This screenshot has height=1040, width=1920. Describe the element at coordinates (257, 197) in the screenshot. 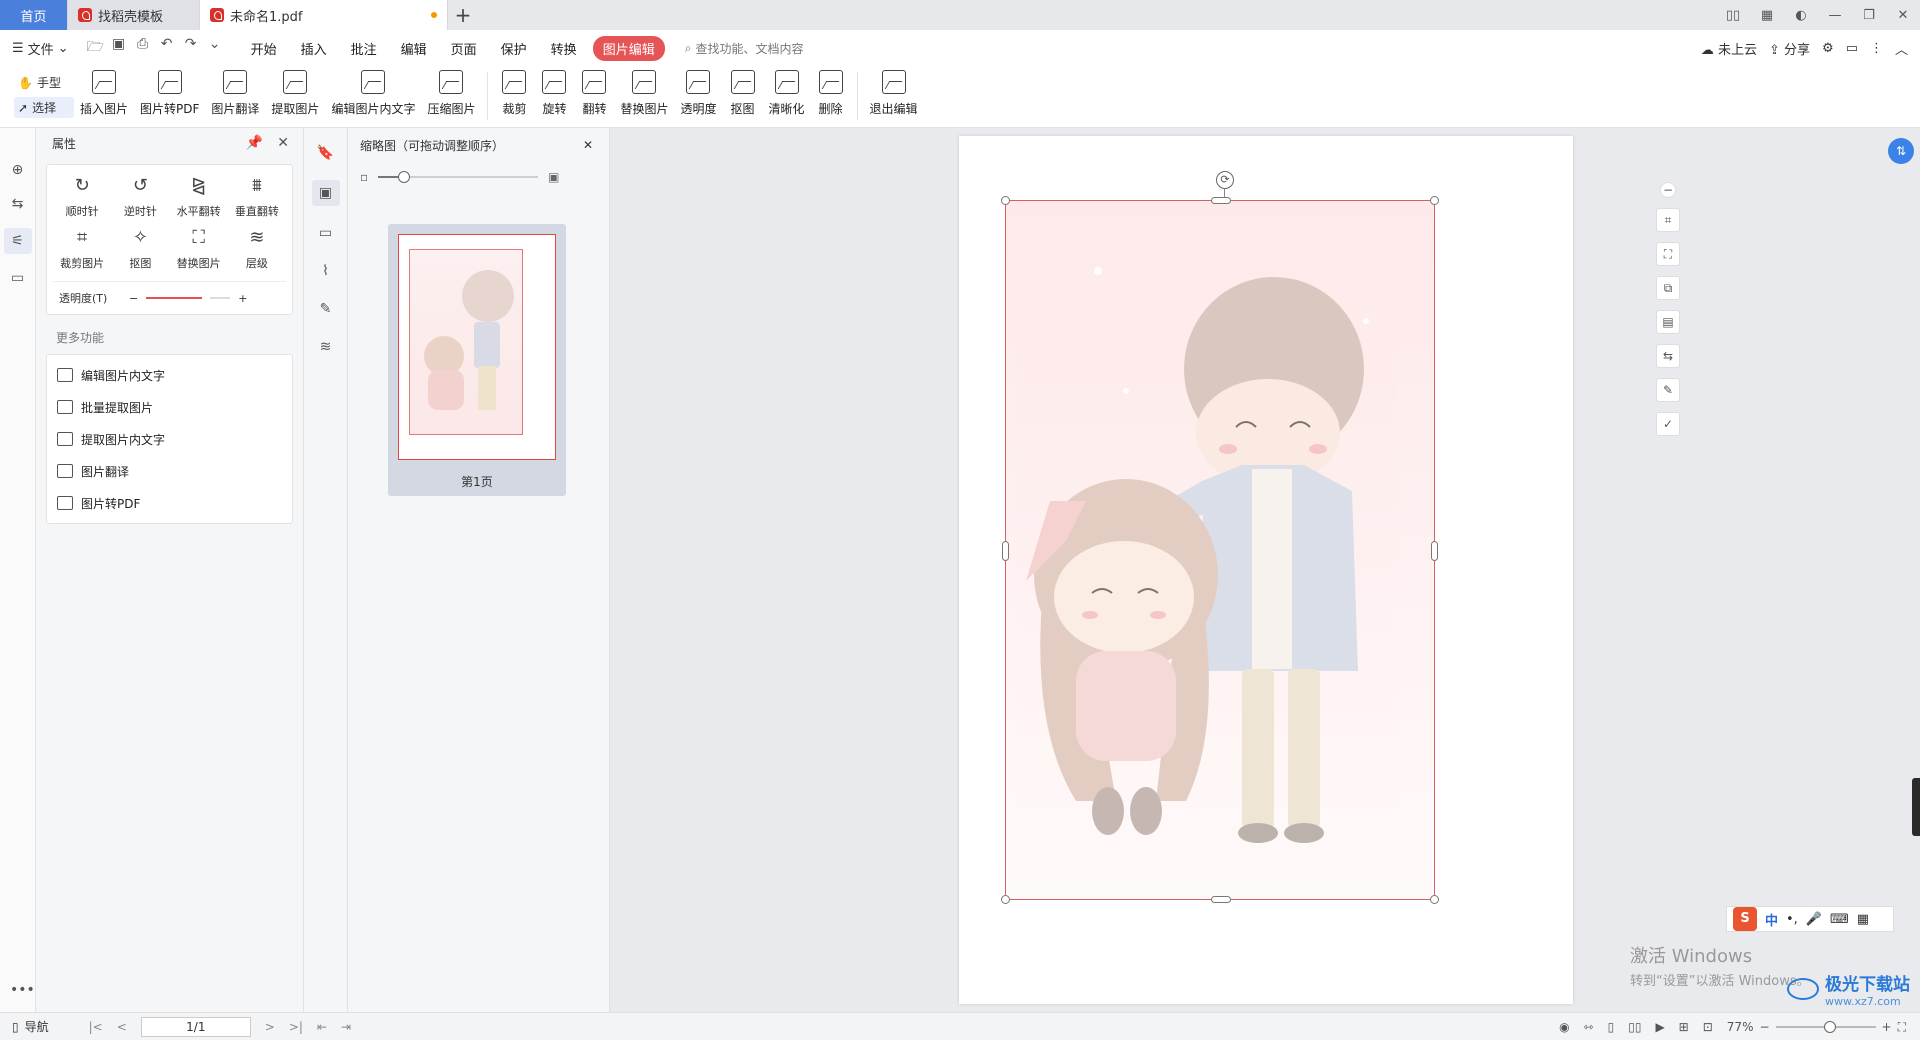

I see `flip-vertical-button: ⩩ 垂直翻转` at that location.